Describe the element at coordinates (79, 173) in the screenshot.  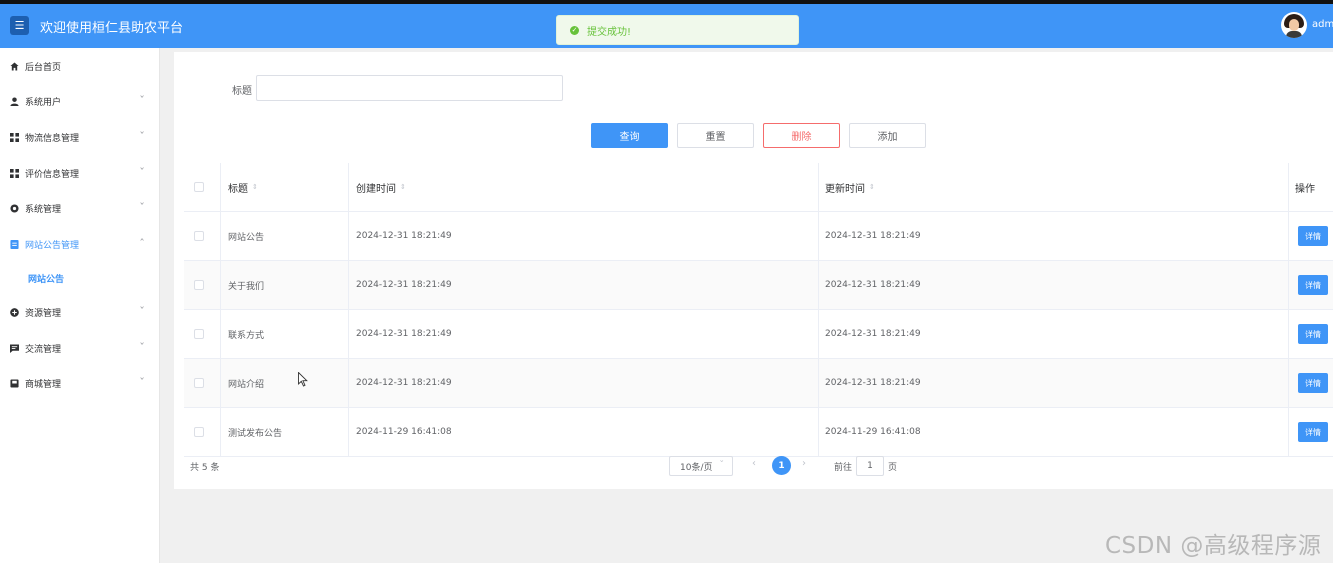
I see `sidebar-item-reviews: 评价信息管理 ˅` at that location.